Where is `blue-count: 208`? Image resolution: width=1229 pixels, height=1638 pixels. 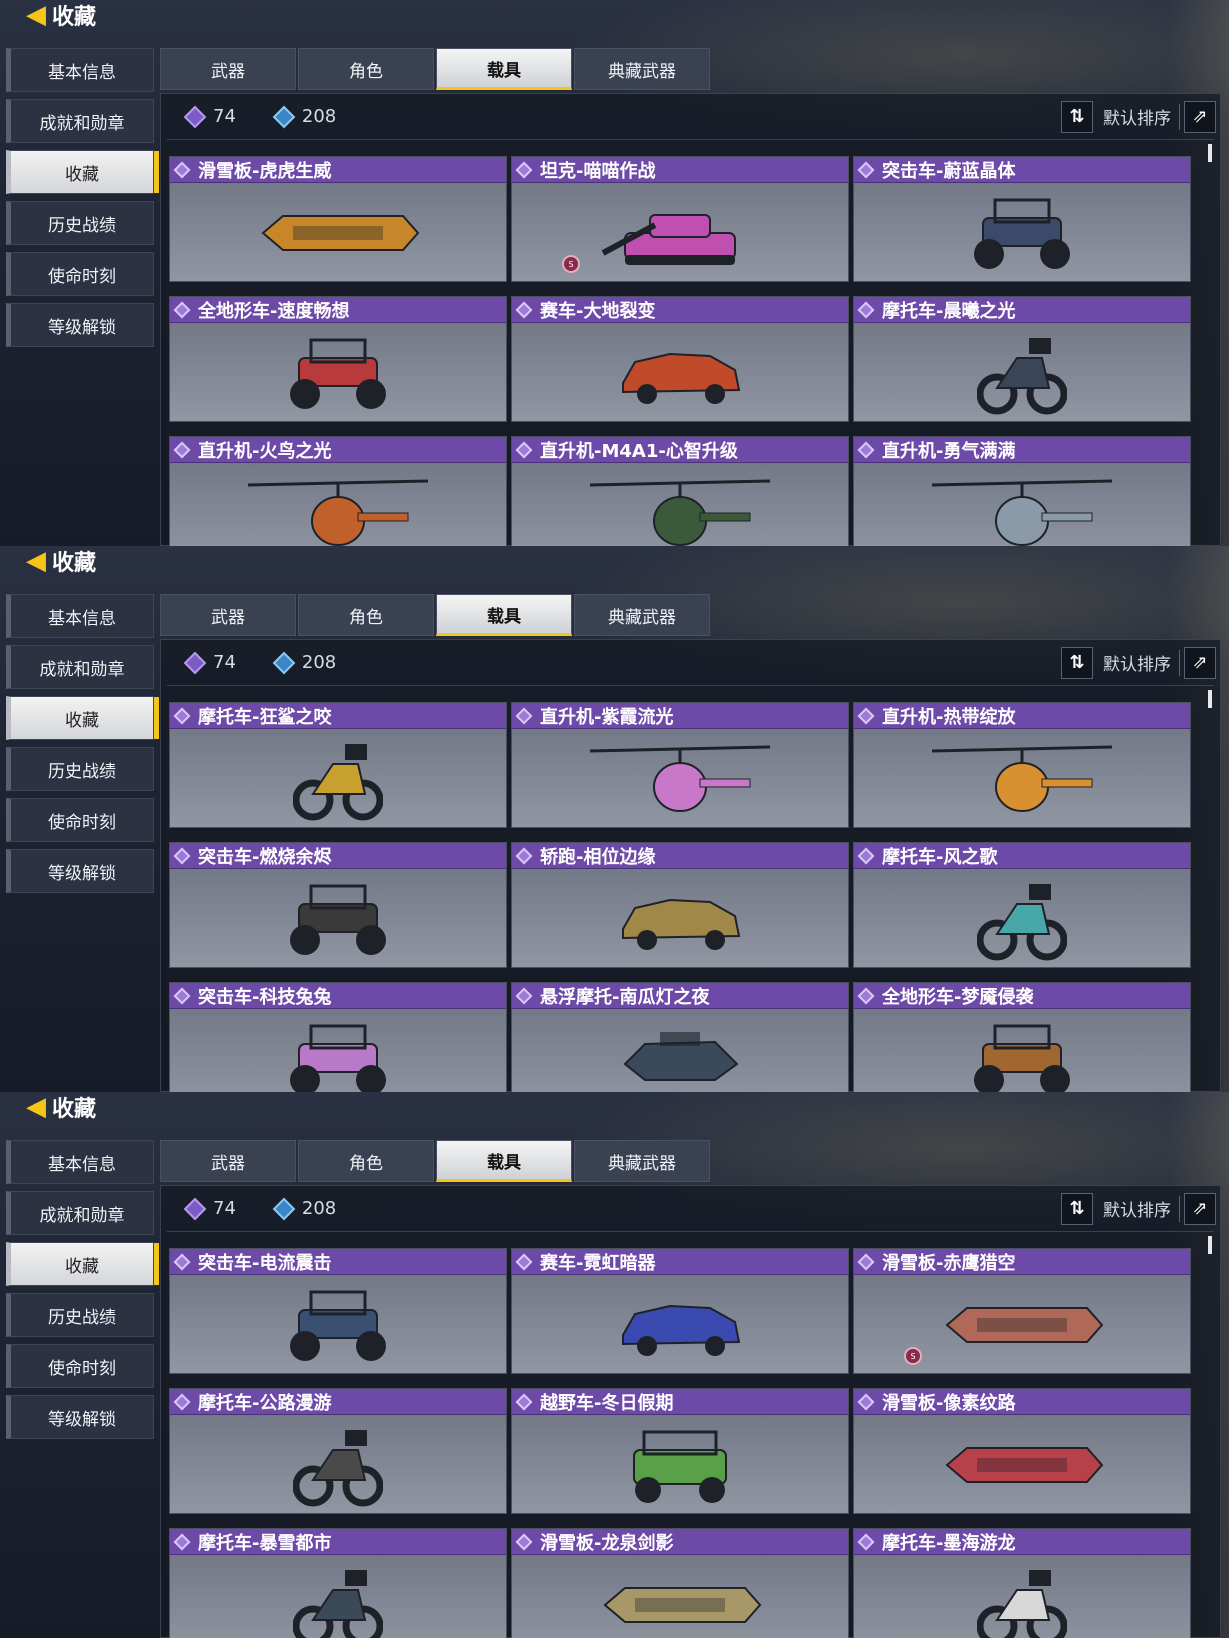
blue-count: 208 is located at coordinates (304, 1208).